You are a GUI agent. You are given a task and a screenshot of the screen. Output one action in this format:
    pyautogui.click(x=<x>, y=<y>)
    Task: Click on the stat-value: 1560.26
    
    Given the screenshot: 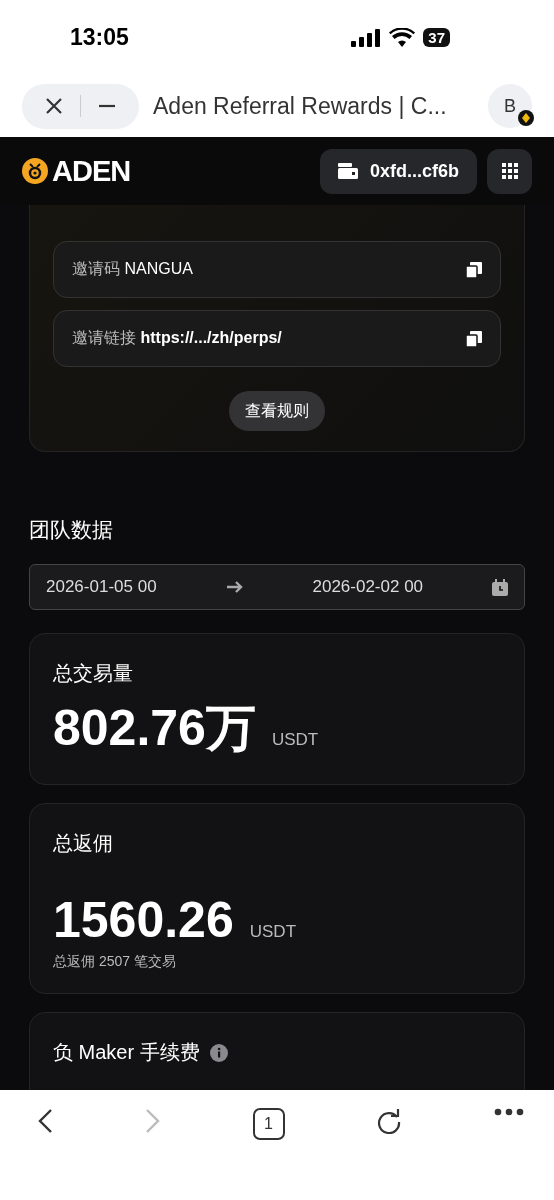 What is the action you would take?
    pyautogui.click(x=143, y=920)
    